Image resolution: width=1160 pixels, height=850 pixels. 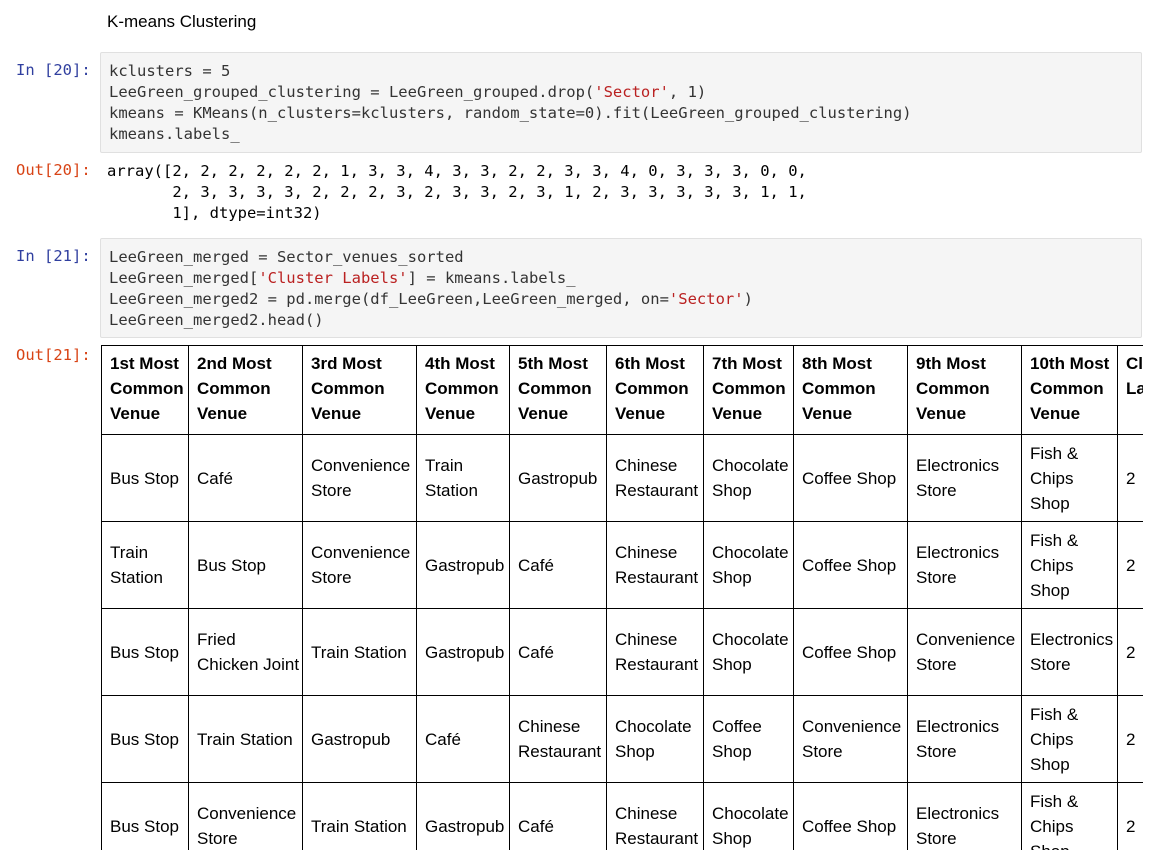 I want to click on code-token: LeeGreen_merged = Sector_venues_sorted, so click(x=286, y=257).